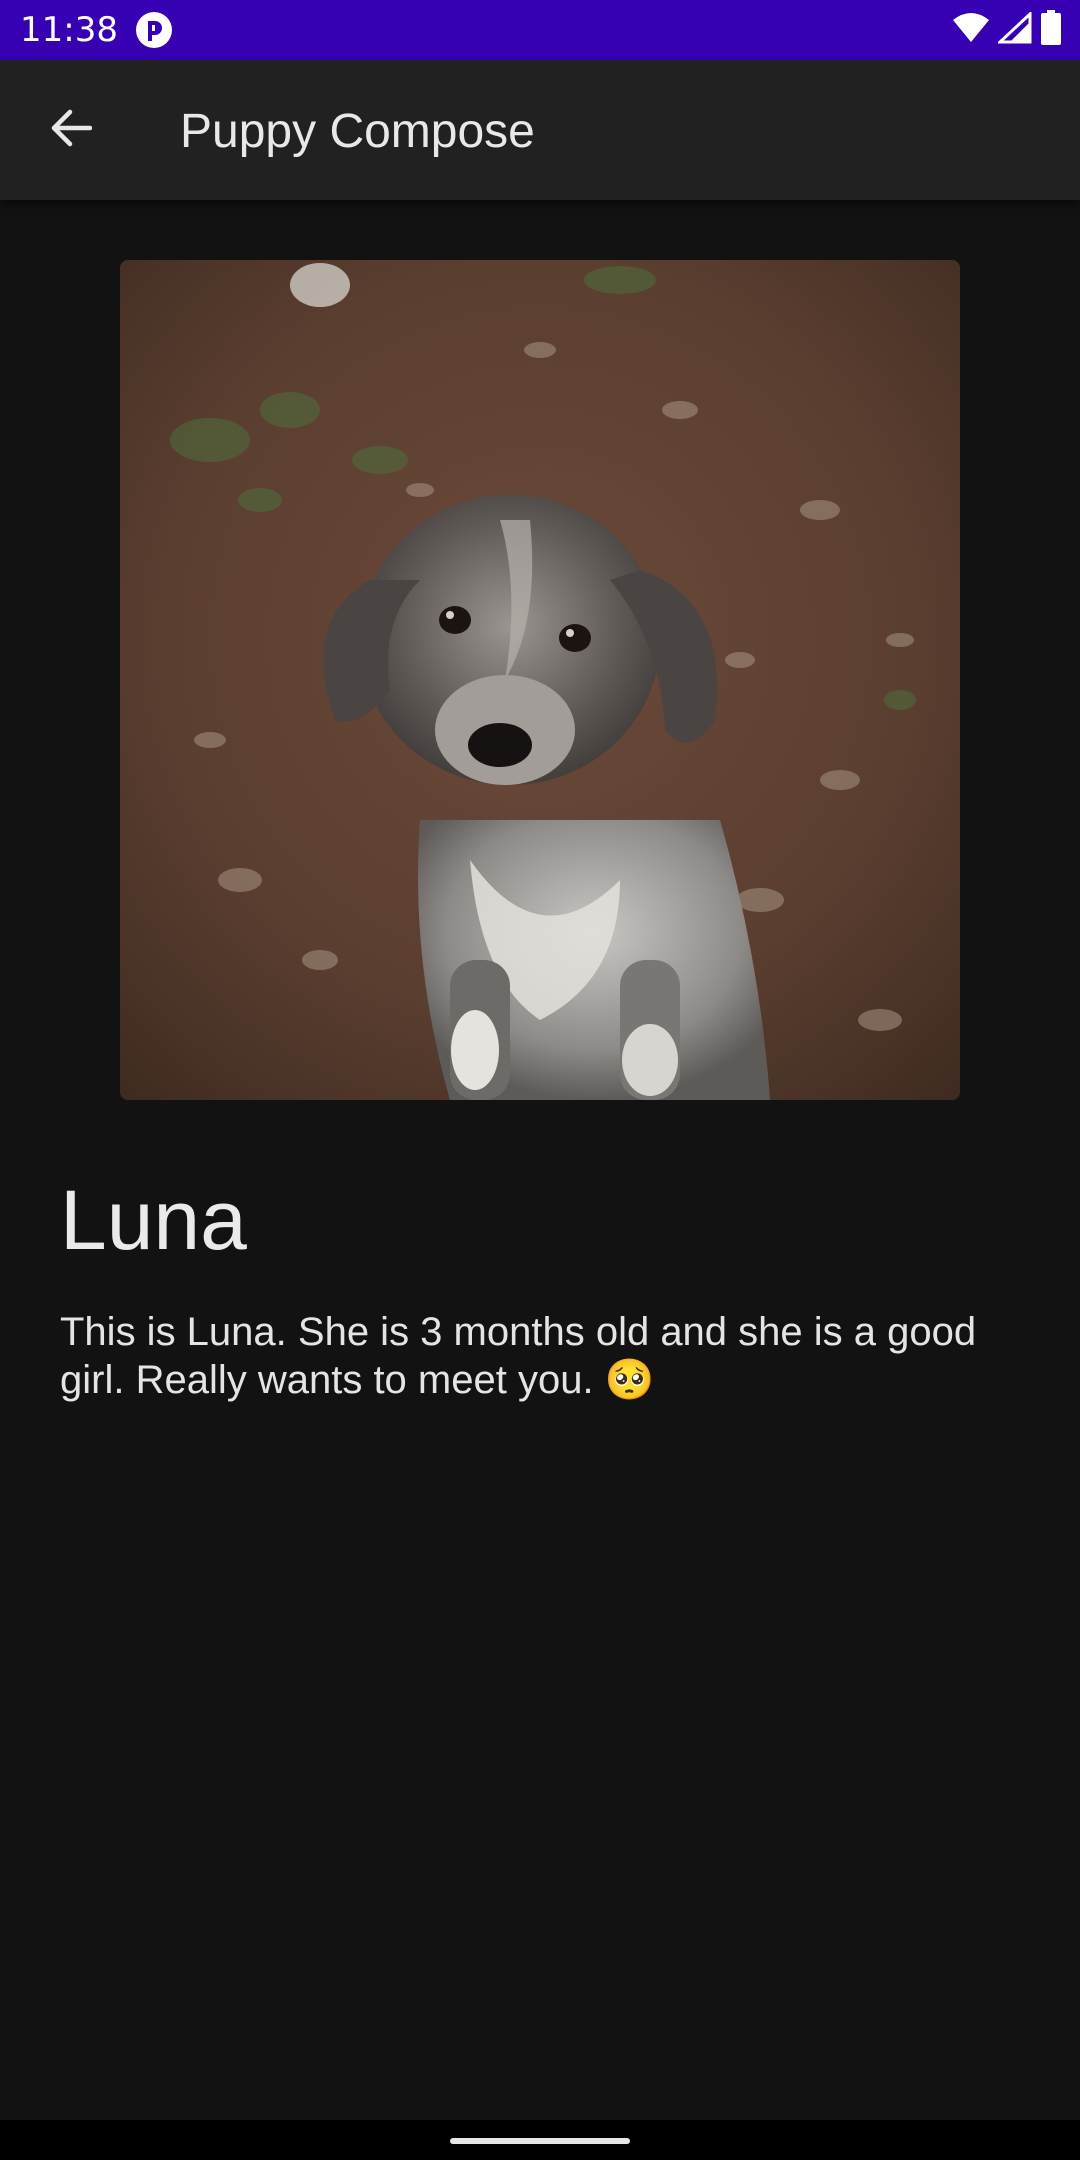  I want to click on app-notification-icon, so click(154, 30).